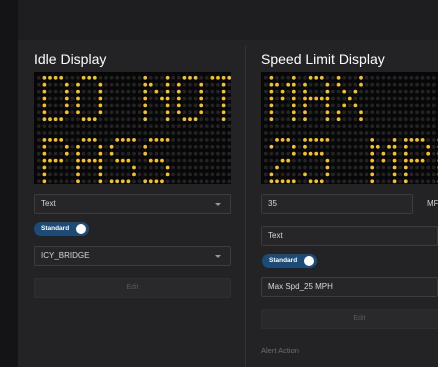 This screenshot has width=438, height=367. What do you see at coordinates (289, 261) in the screenshot?
I see `speed-standard-toggle: Standard` at bounding box center [289, 261].